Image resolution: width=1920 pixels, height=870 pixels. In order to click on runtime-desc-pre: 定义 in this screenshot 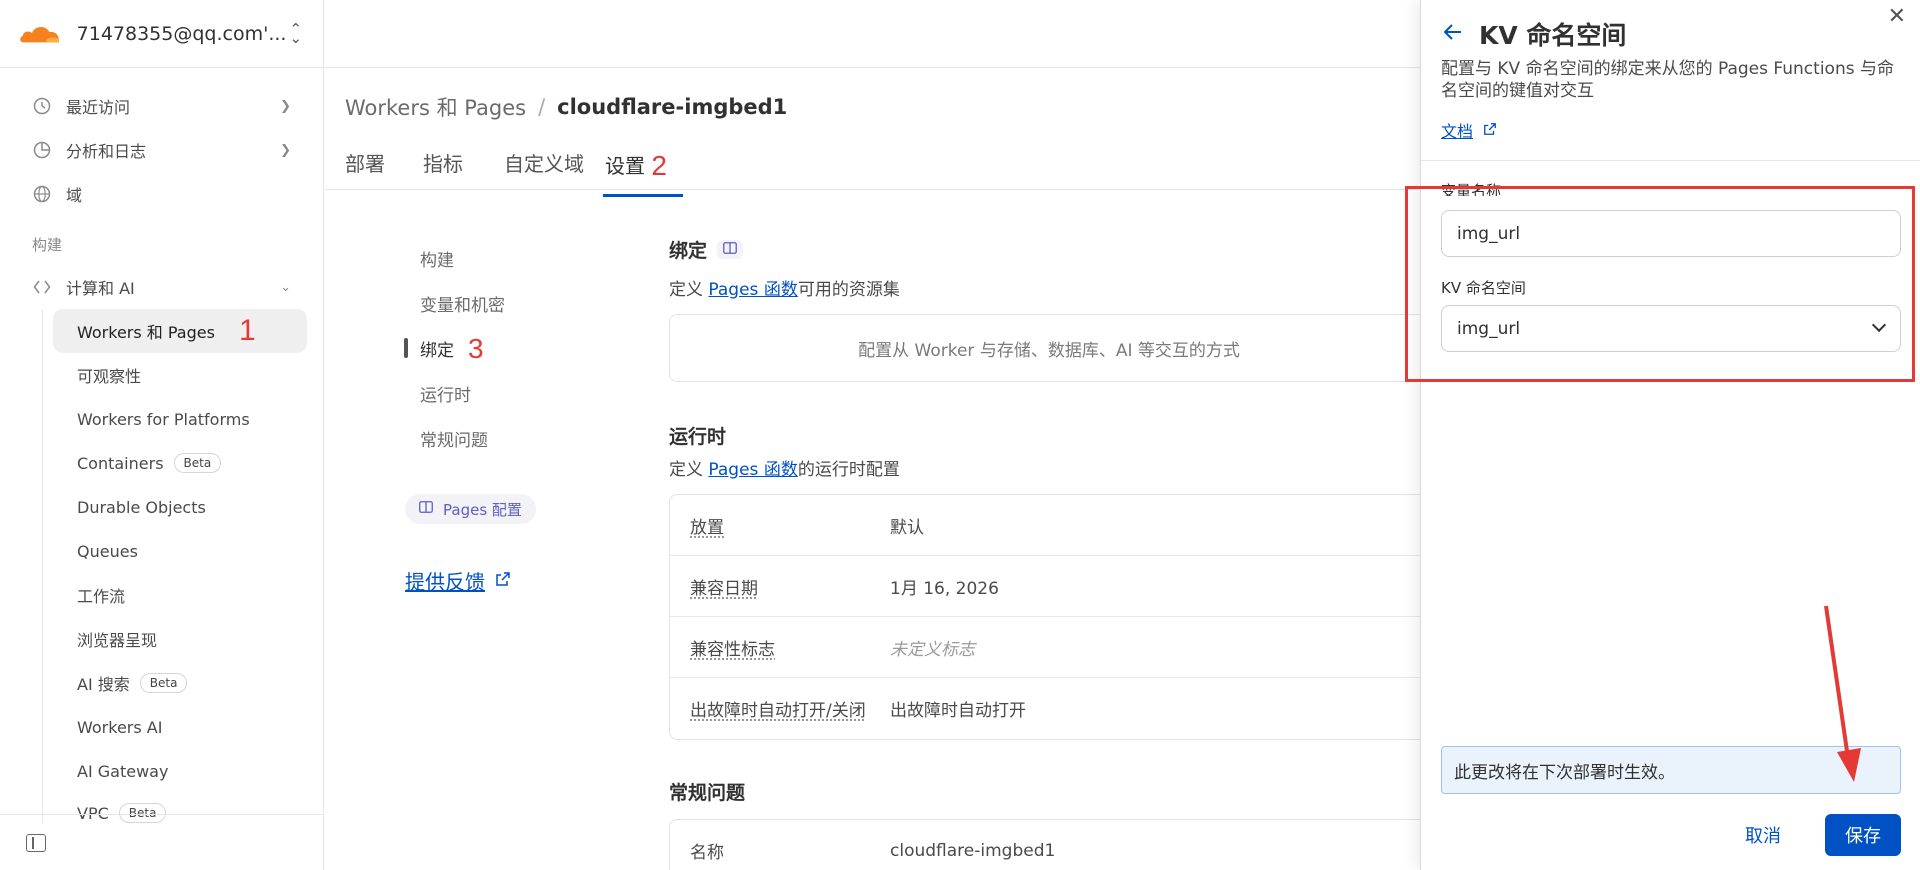, I will do `click(686, 470)`.